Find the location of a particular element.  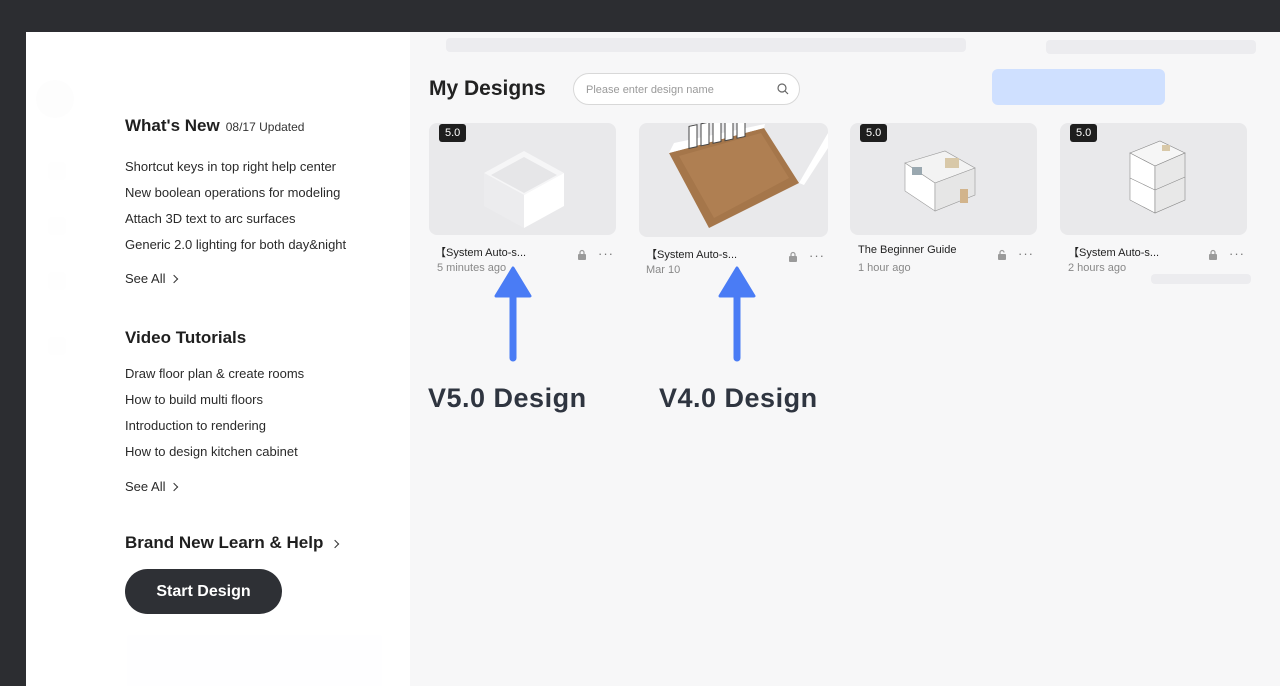

tutorial-item: How to design kitchen cabinet is located at coordinates (211, 451).